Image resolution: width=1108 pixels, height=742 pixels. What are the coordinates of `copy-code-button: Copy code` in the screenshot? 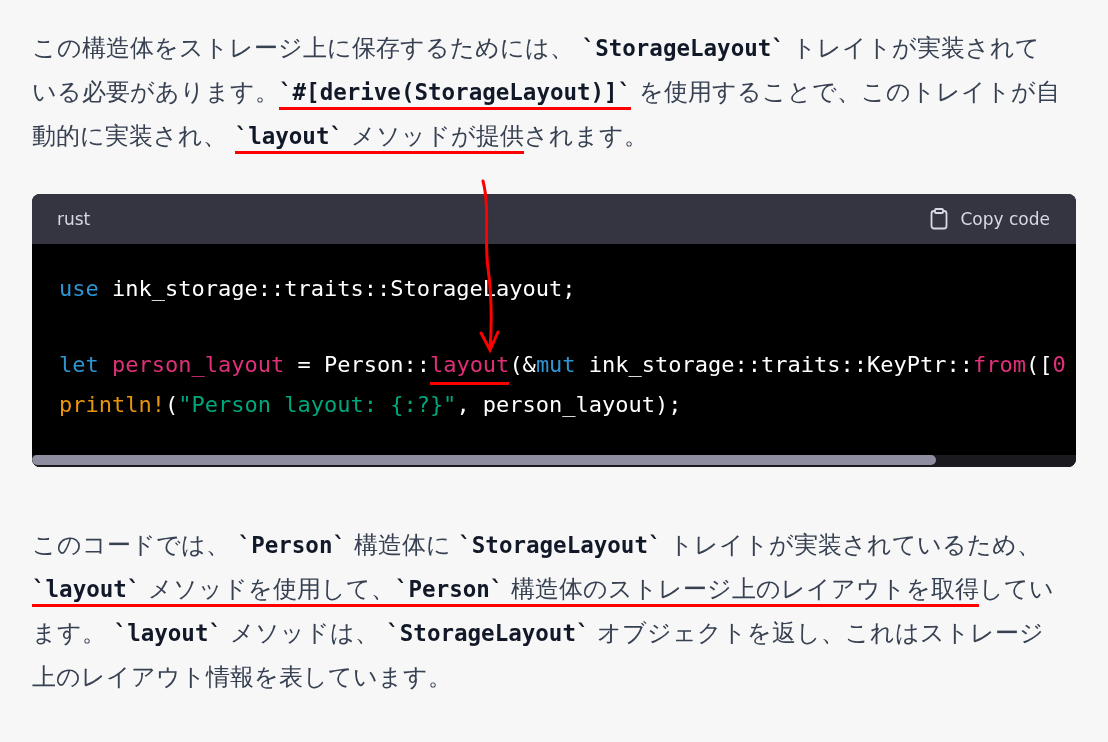 It's located at (990, 219).